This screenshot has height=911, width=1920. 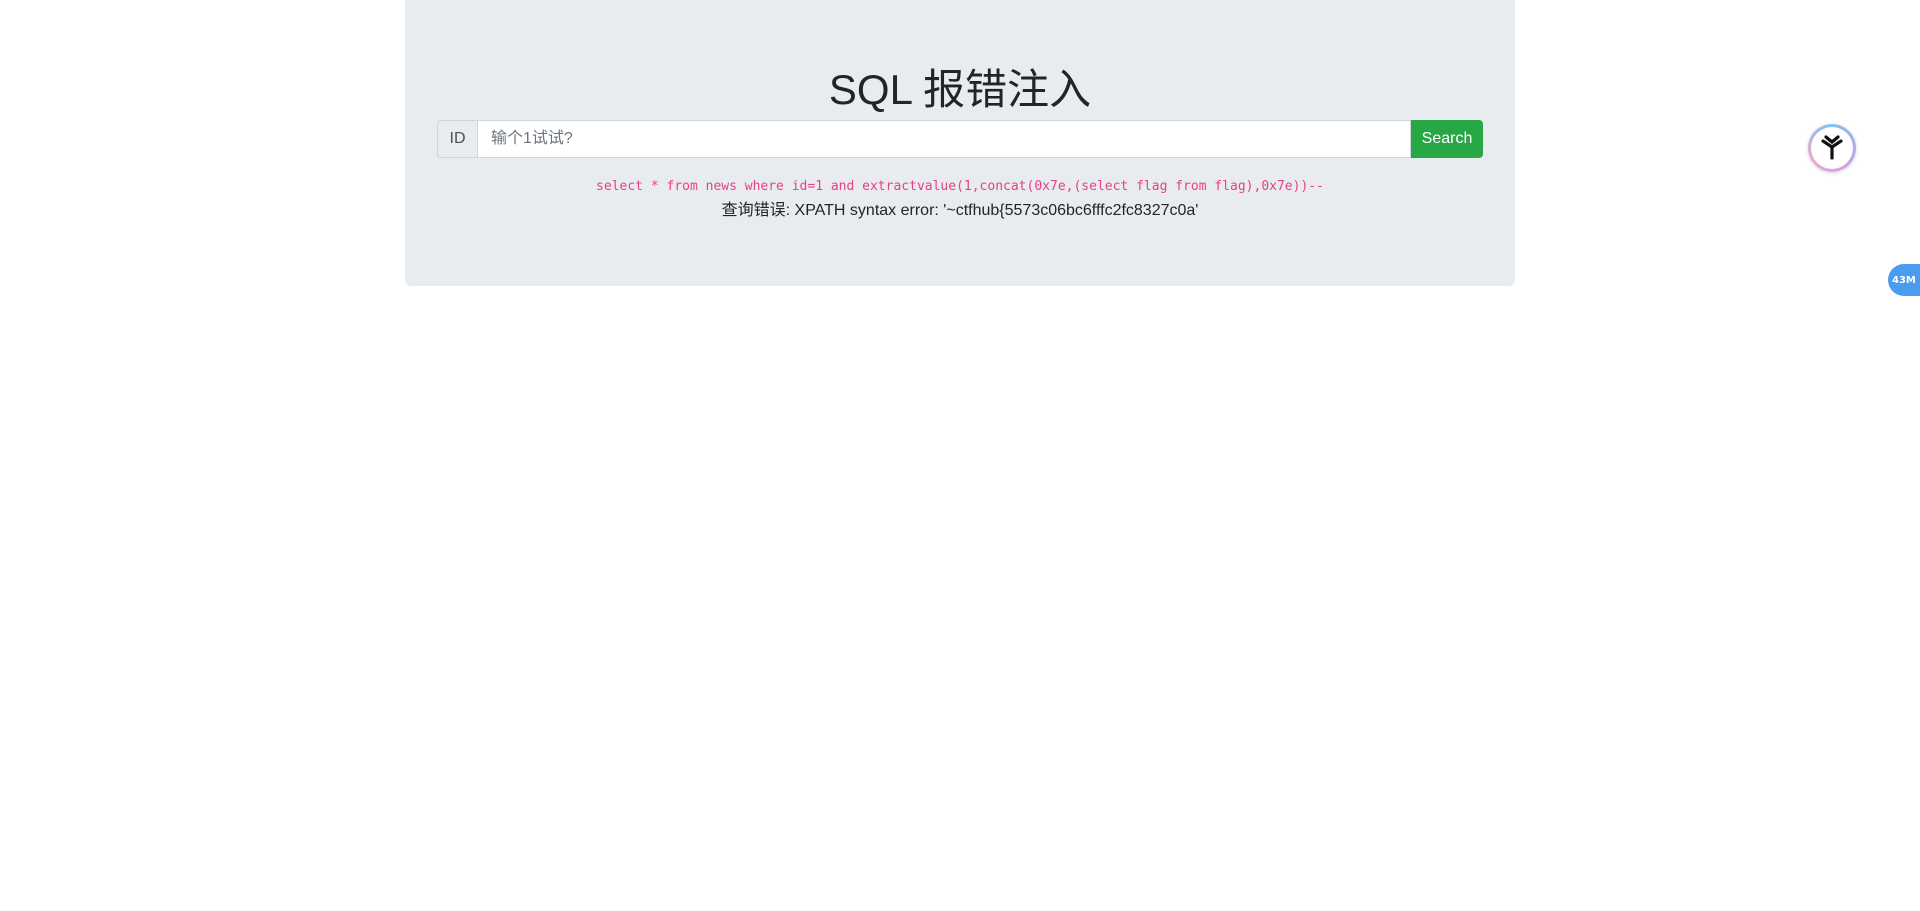 What do you see at coordinates (944, 139) in the screenshot?
I see `id-input` at bounding box center [944, 139].